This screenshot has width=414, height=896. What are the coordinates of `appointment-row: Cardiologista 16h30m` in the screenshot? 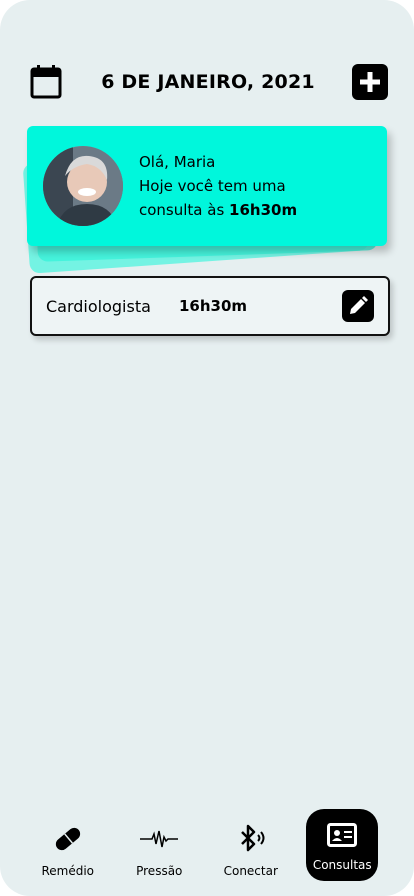 It's located at (210, 306).